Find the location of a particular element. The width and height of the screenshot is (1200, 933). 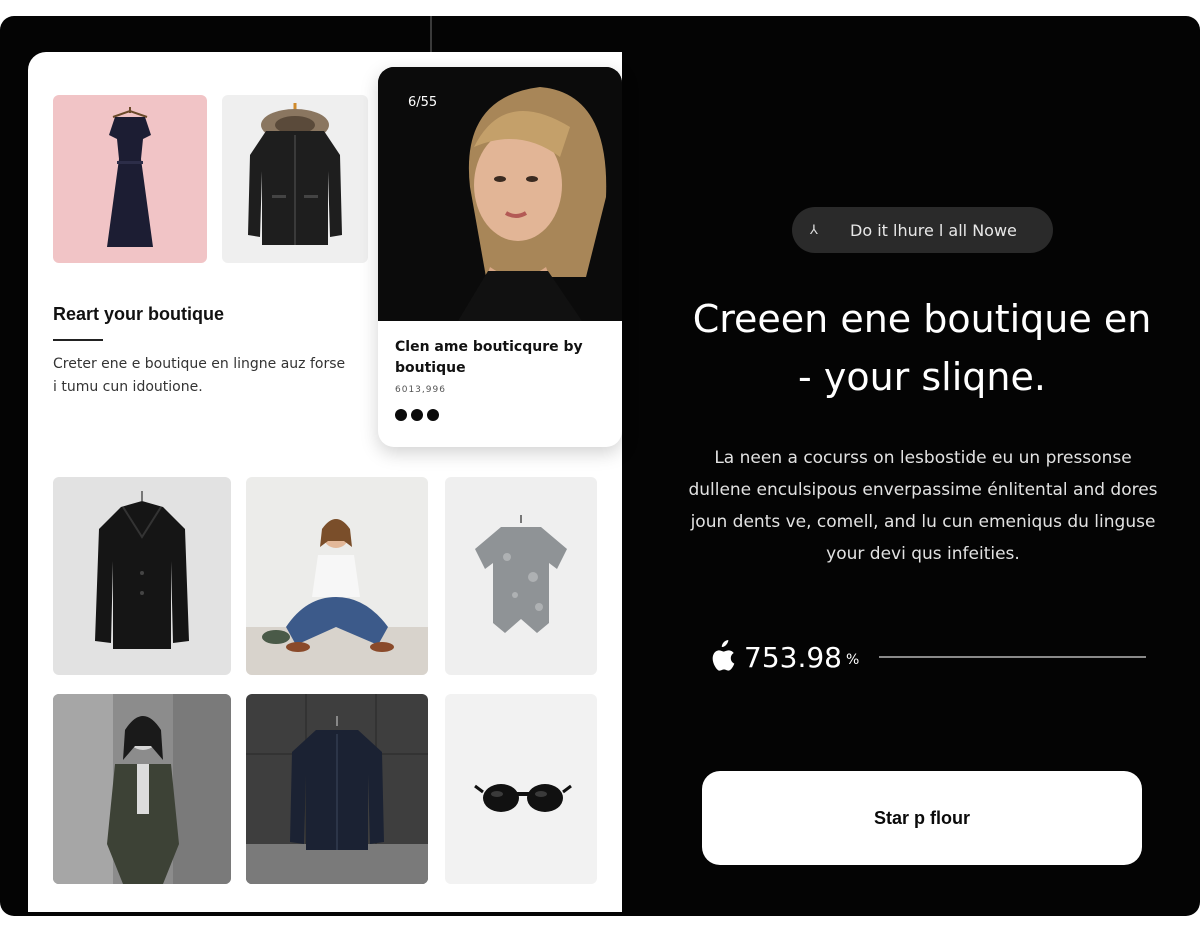

price-row: 753.98 % is located at coordinates (926, 657).